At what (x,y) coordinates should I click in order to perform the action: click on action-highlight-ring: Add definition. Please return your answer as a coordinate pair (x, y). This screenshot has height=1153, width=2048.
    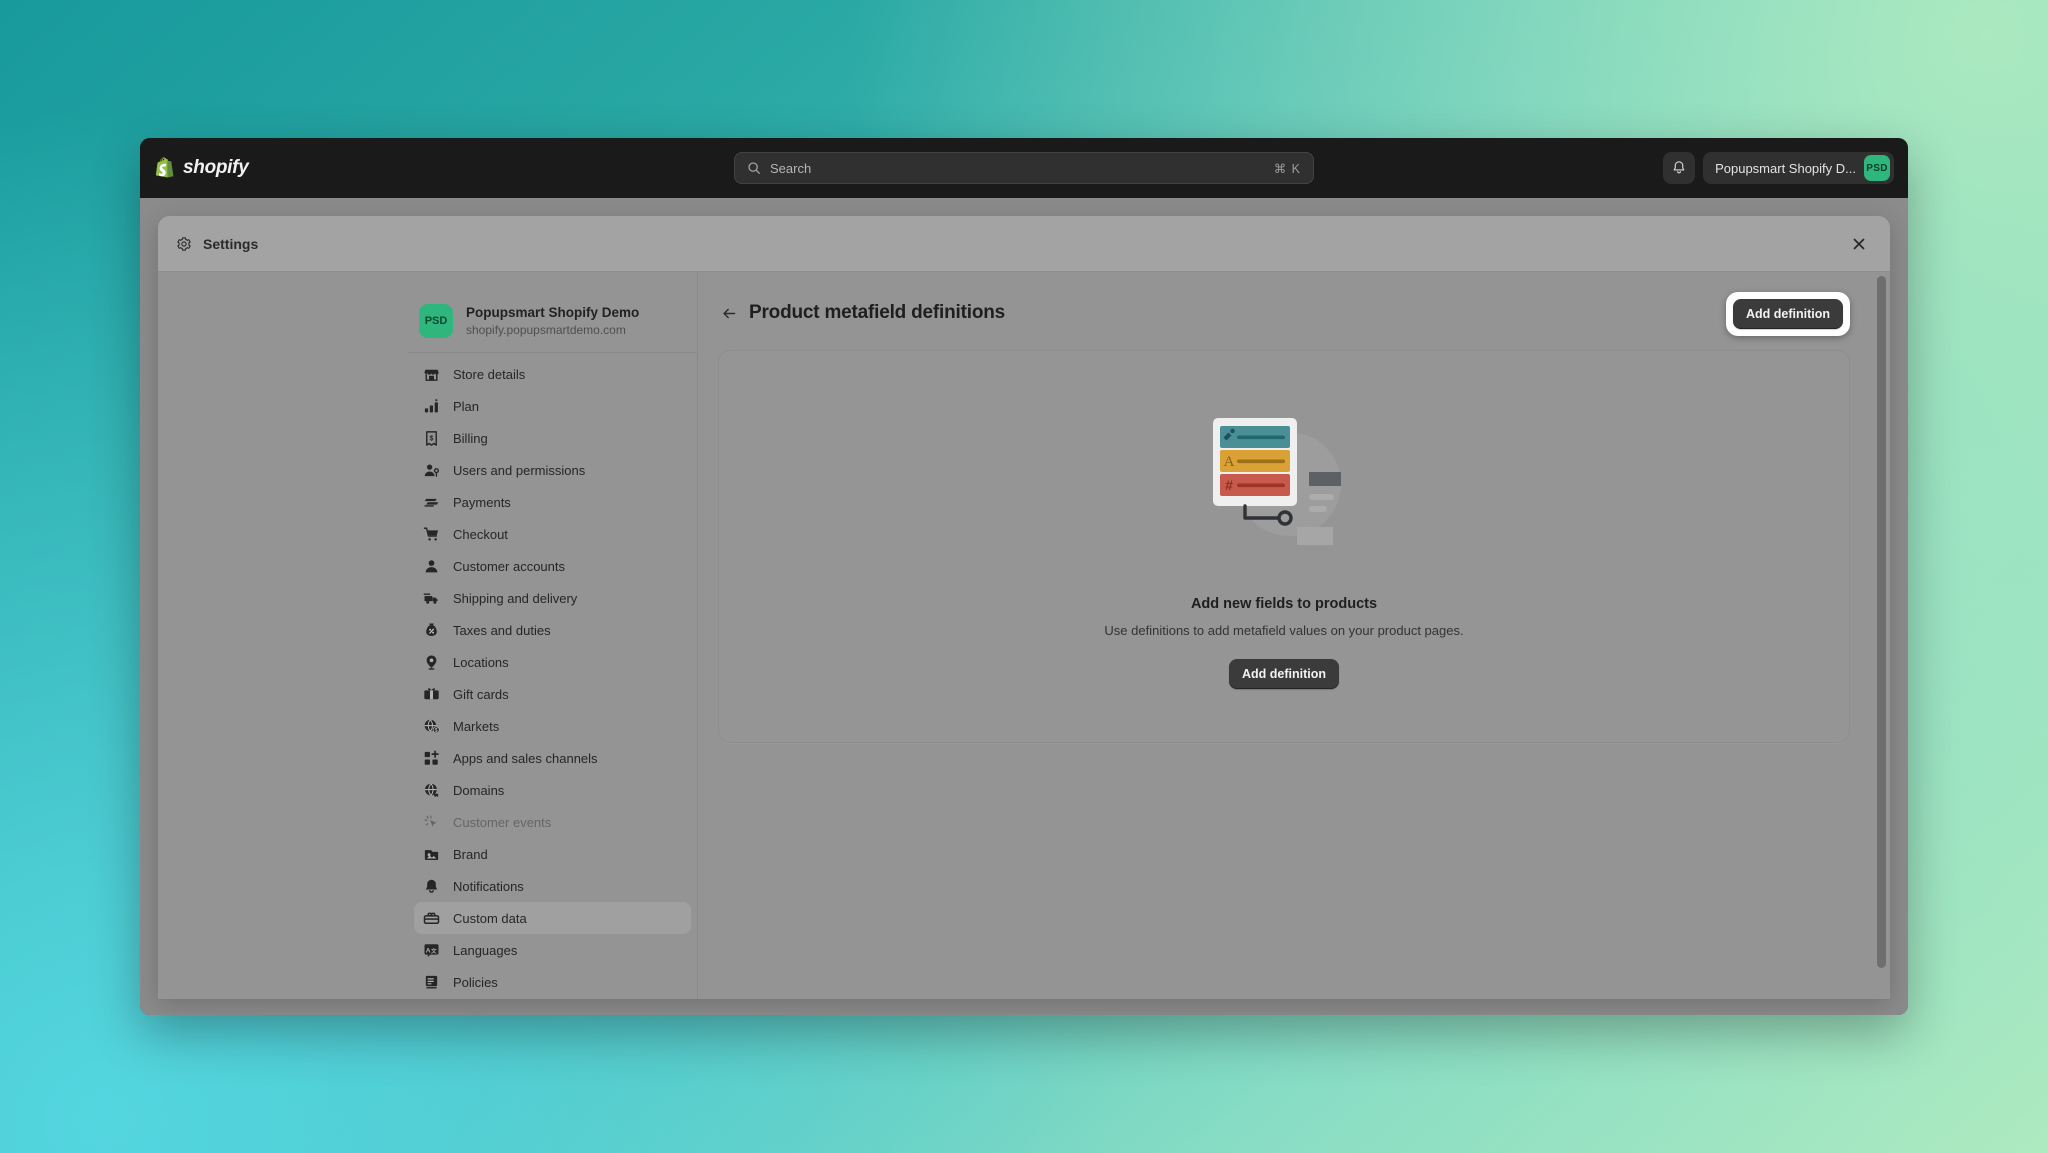
    Looking at the image, I should click on (1787, 314).